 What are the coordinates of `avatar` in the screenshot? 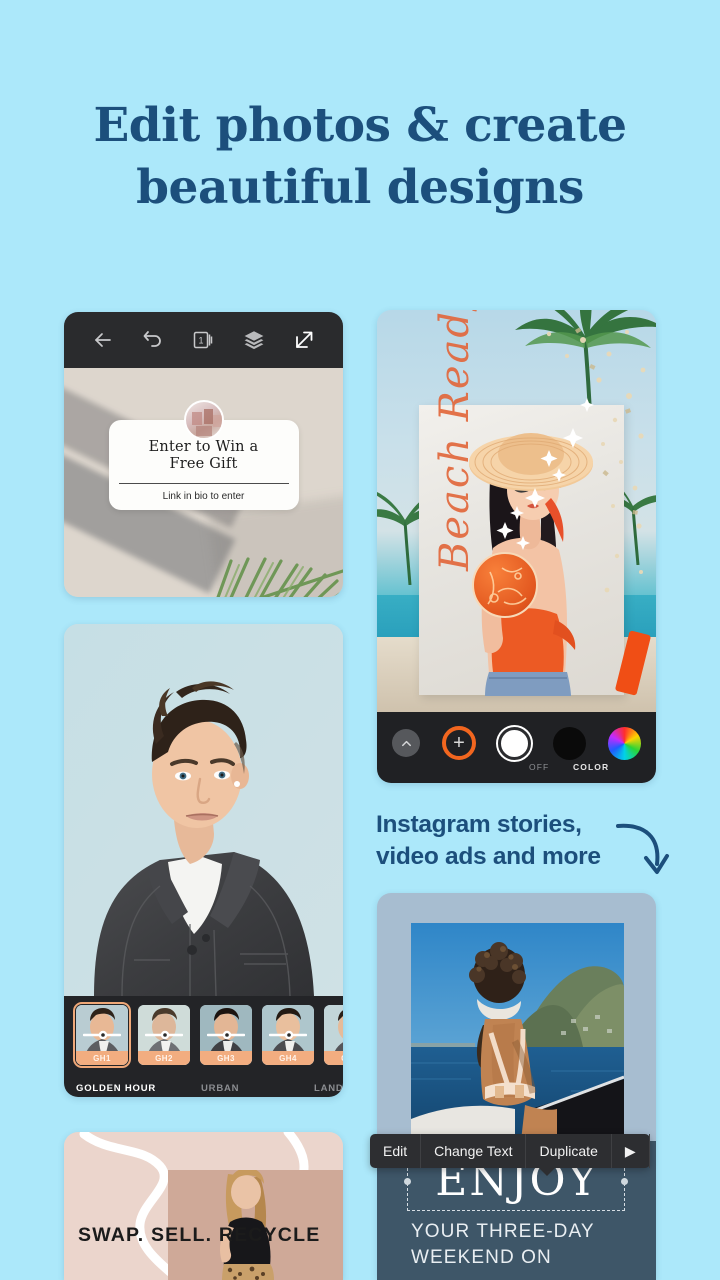 It's located at (203, 420).